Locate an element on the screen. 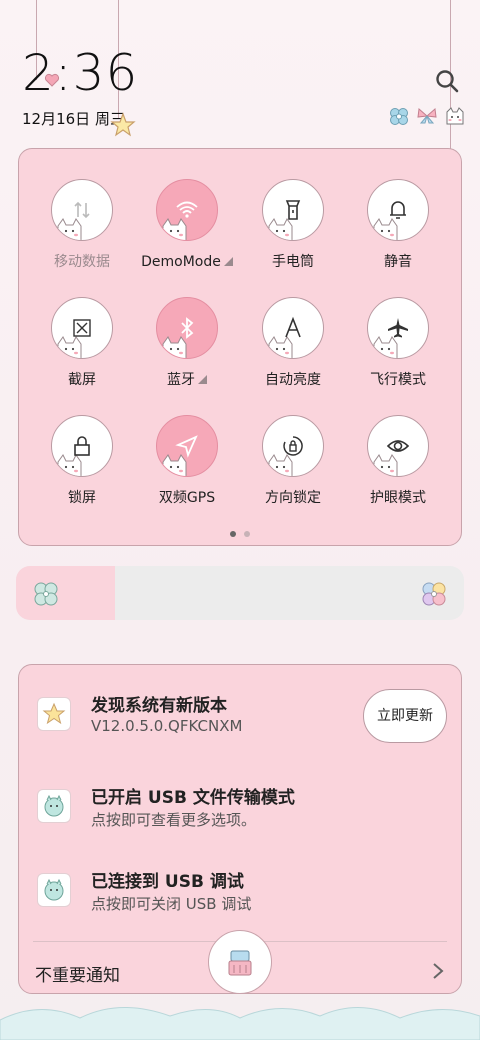 Image resolution: width=480 pixels, height=1040 pixels. tile-label: 锁屏 is located at coordinates (82, 498).